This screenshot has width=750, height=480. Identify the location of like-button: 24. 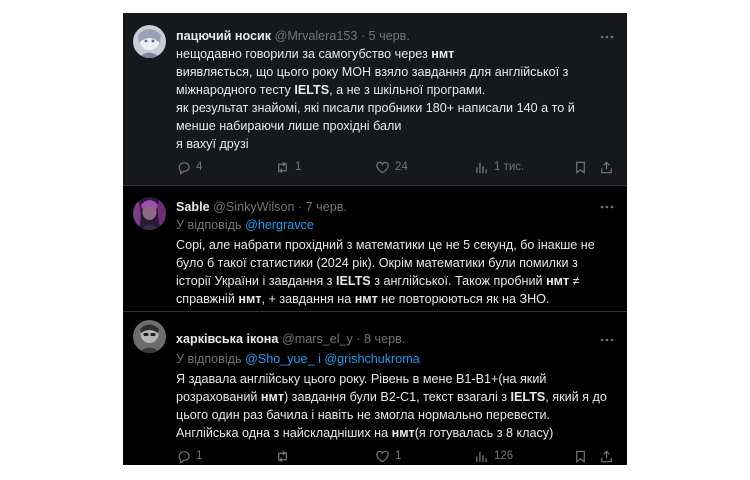
(391, 167).